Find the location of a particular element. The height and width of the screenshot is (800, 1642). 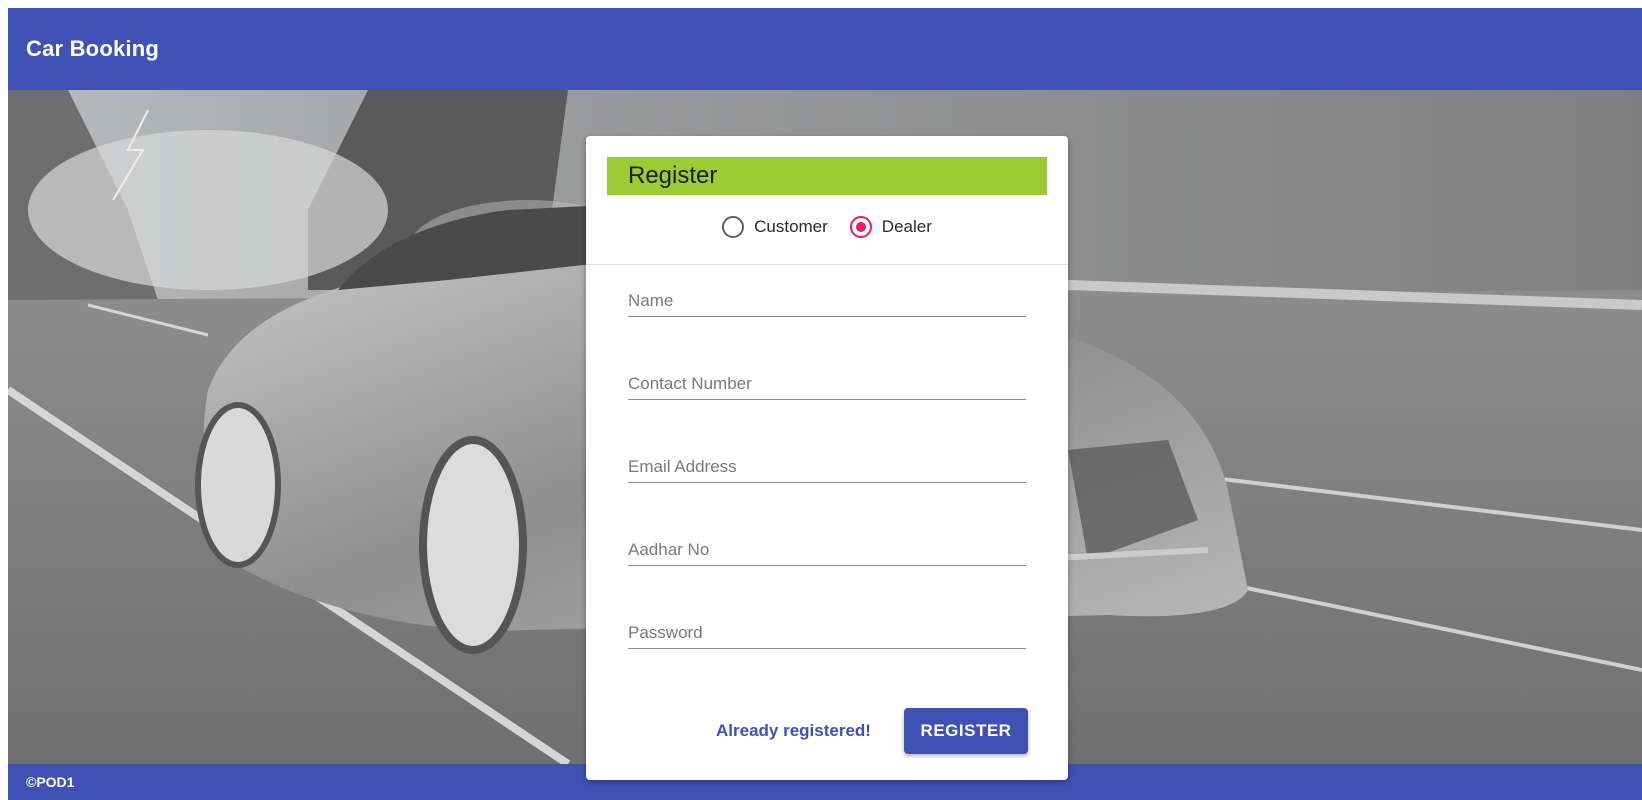

email-input is located at coordinates (827, 467).